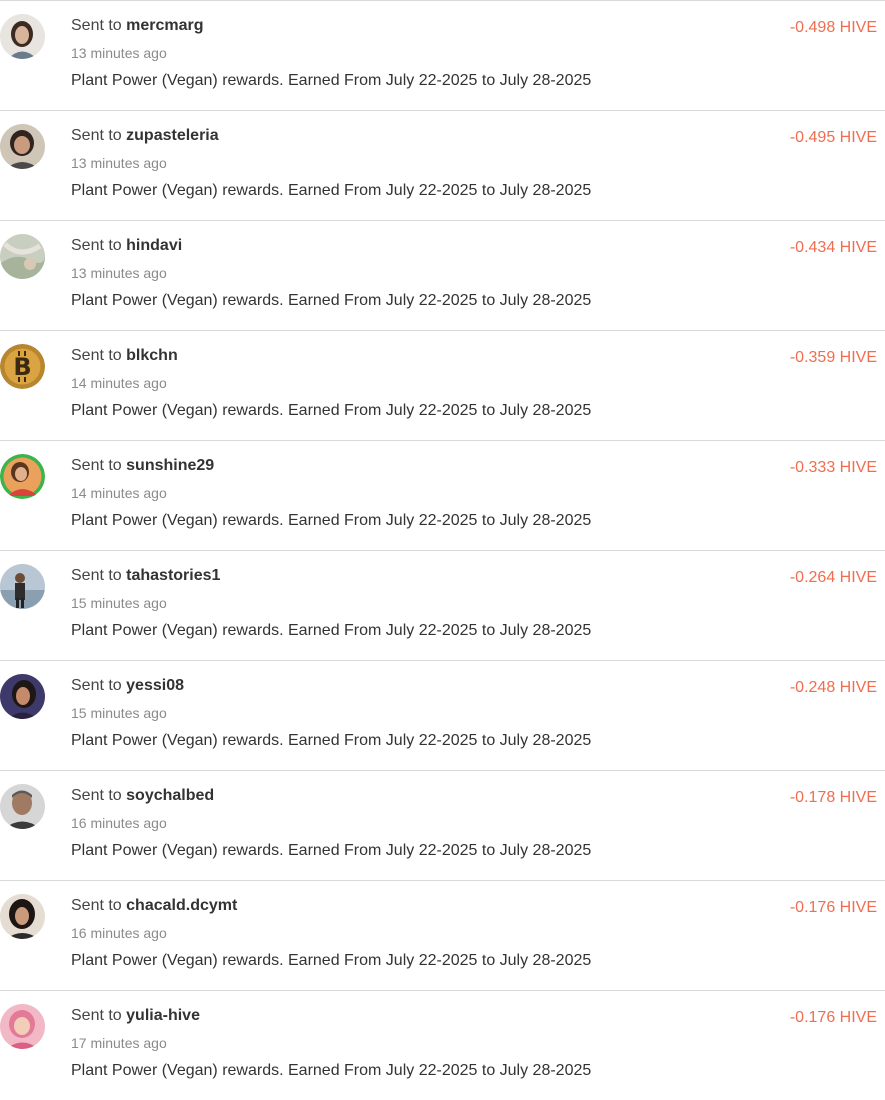 Image resolution: width=885 pixels, height=1100 pixels. What do you see at coordinates (833, 137) in the screenshot?
I see `amount: -0.495 HIVE` at bounding box center [833, 137].